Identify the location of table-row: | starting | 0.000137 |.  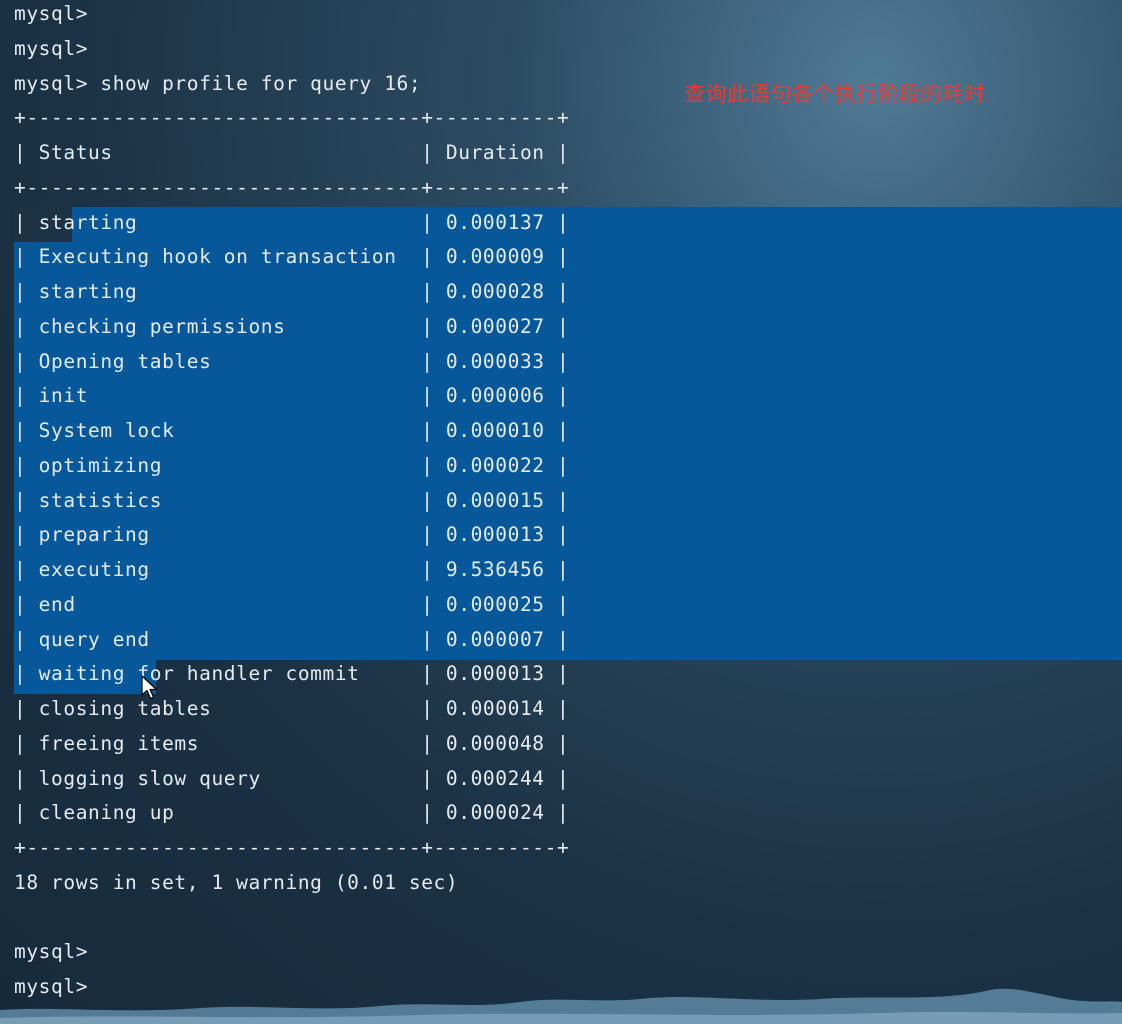
(292, 222).